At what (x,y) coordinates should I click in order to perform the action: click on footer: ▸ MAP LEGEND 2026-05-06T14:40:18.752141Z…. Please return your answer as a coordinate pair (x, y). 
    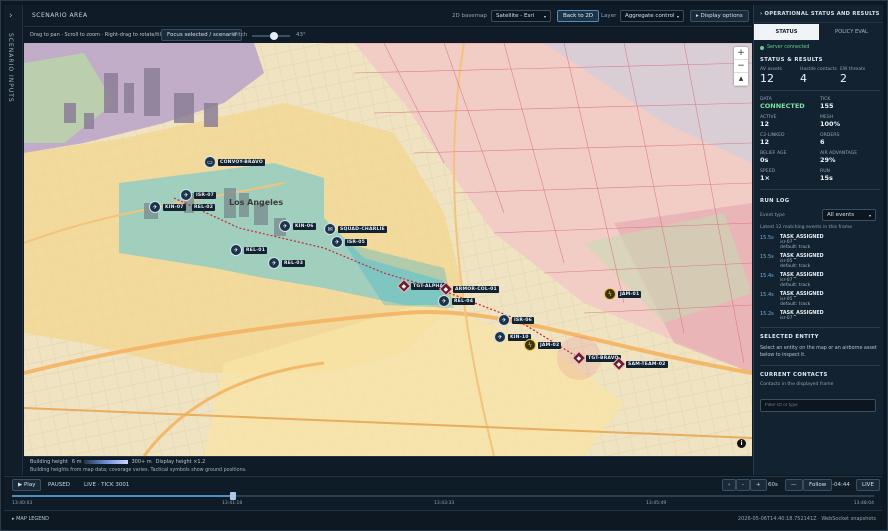
    Looking at the image, I should click on (443, 518).